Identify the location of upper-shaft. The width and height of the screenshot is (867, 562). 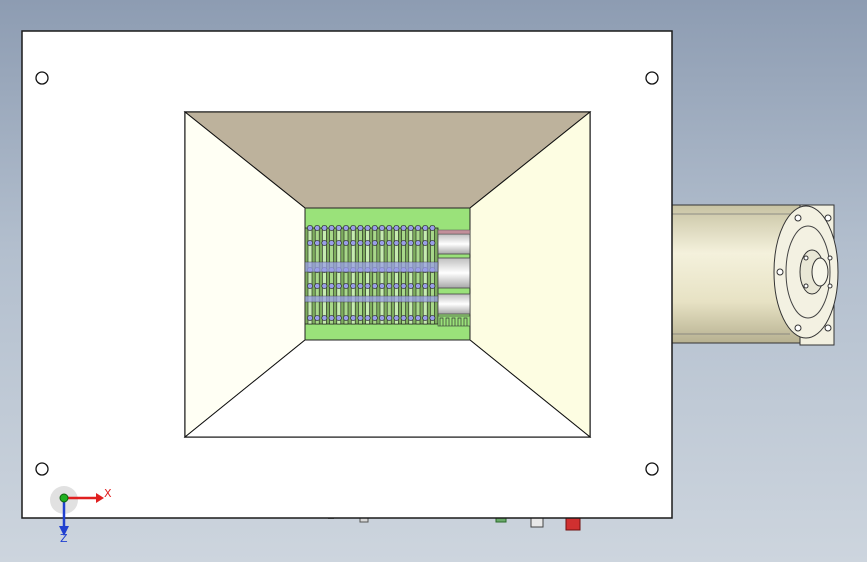
(454, 244).